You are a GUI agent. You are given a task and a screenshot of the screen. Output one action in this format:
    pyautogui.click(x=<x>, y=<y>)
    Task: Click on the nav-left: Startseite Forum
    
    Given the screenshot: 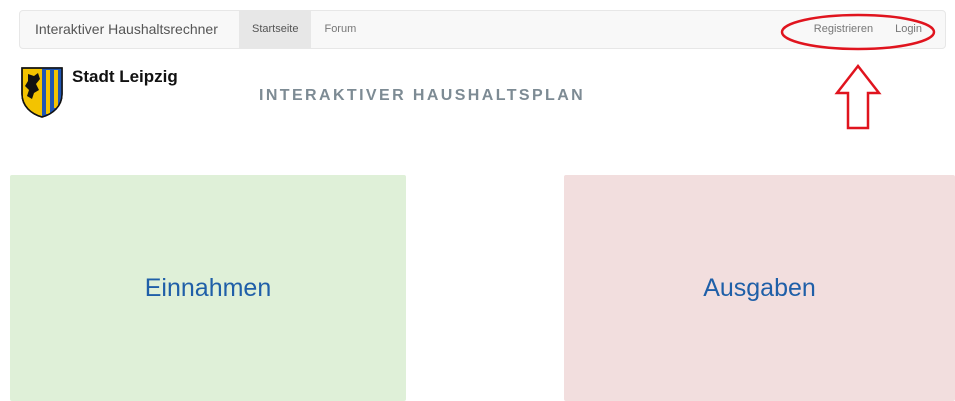 What is the action you would take?
    pyautogui.click(x=304, y=29)
    